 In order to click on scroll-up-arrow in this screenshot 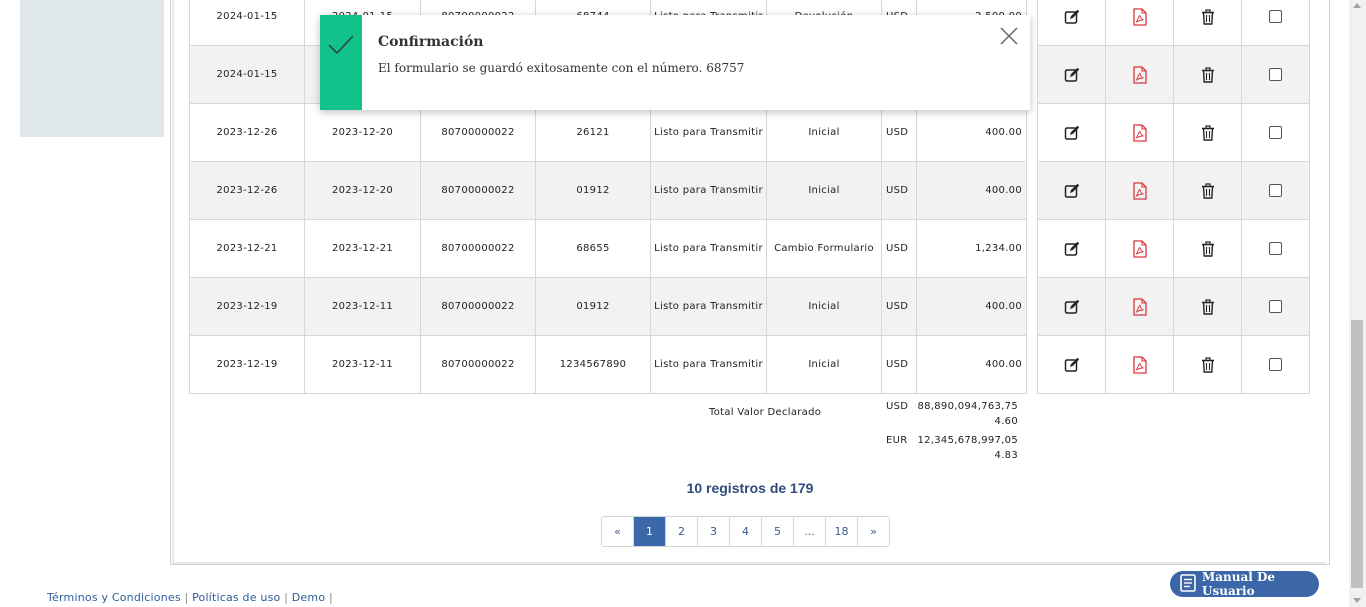, I will do `click(1357, 5)`.